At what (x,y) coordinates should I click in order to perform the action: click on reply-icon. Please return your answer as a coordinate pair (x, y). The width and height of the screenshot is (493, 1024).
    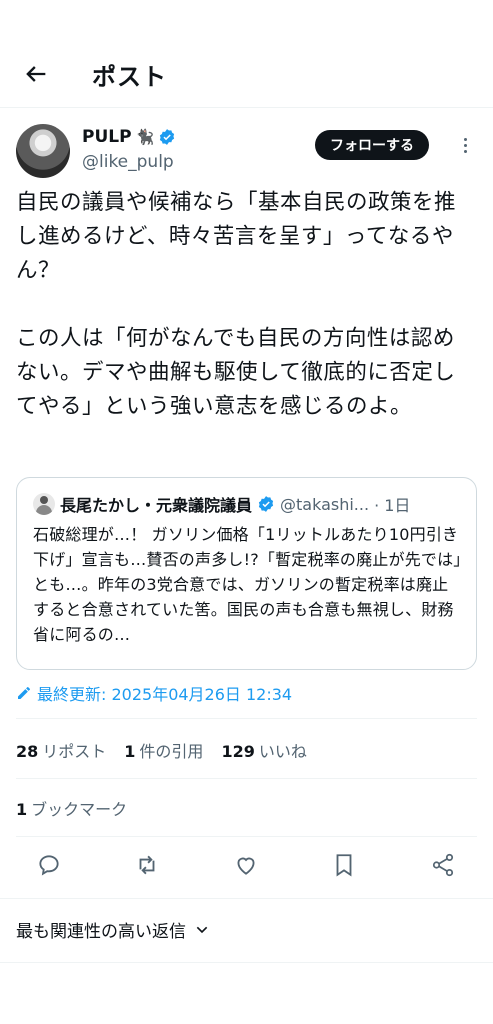
    Looking at the image, I should click on (49, 865).